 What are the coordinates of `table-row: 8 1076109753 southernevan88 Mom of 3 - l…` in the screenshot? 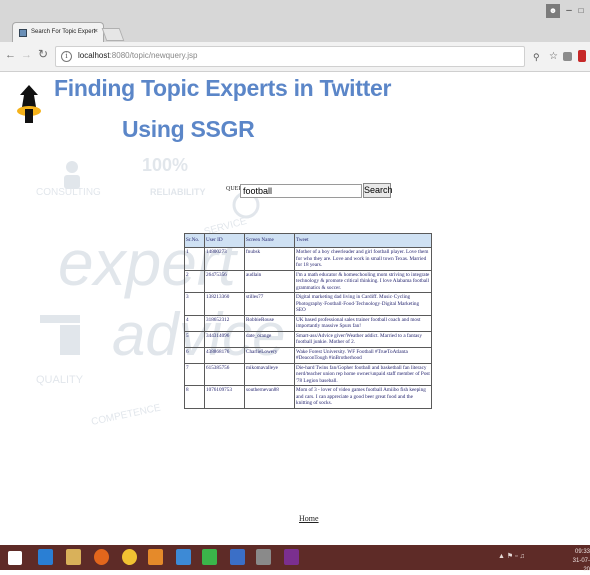 It's located at (308, 397).